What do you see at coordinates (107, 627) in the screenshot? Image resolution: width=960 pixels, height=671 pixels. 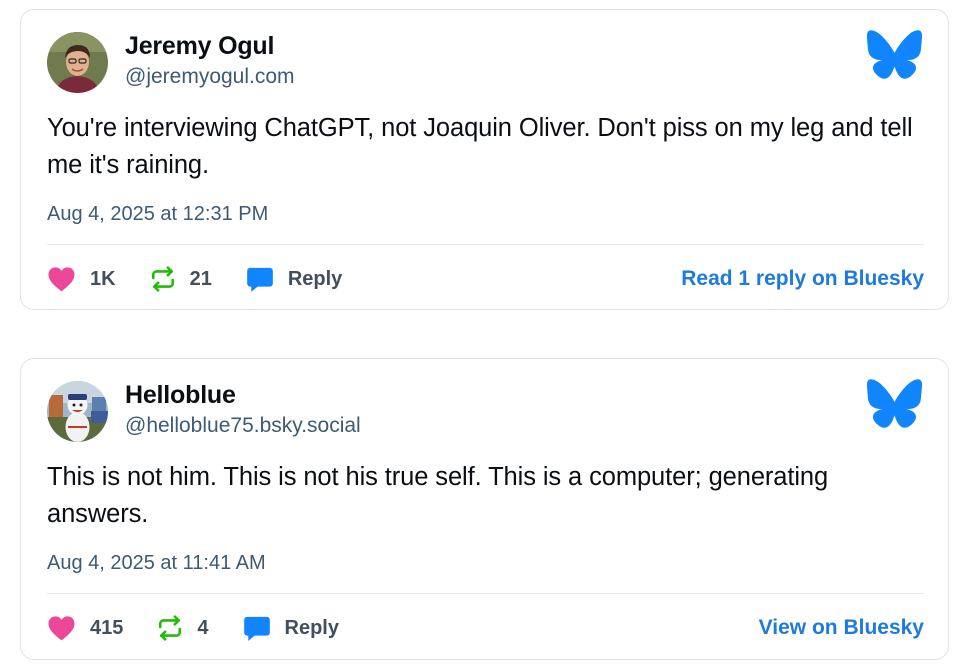 I see `like-count: 415` at bounding box center [107, 627].